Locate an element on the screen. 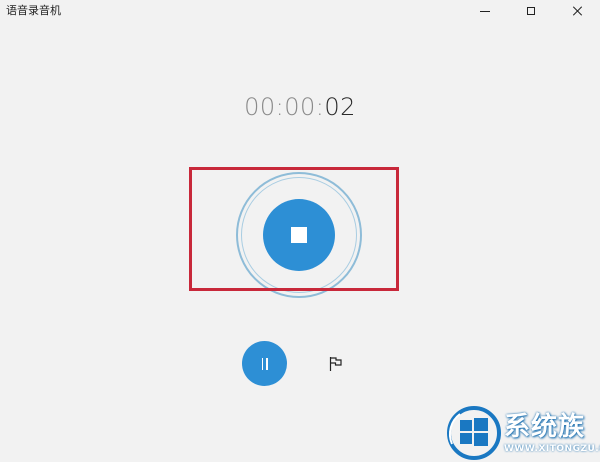  pause-button is located at coordinates (264, 363).